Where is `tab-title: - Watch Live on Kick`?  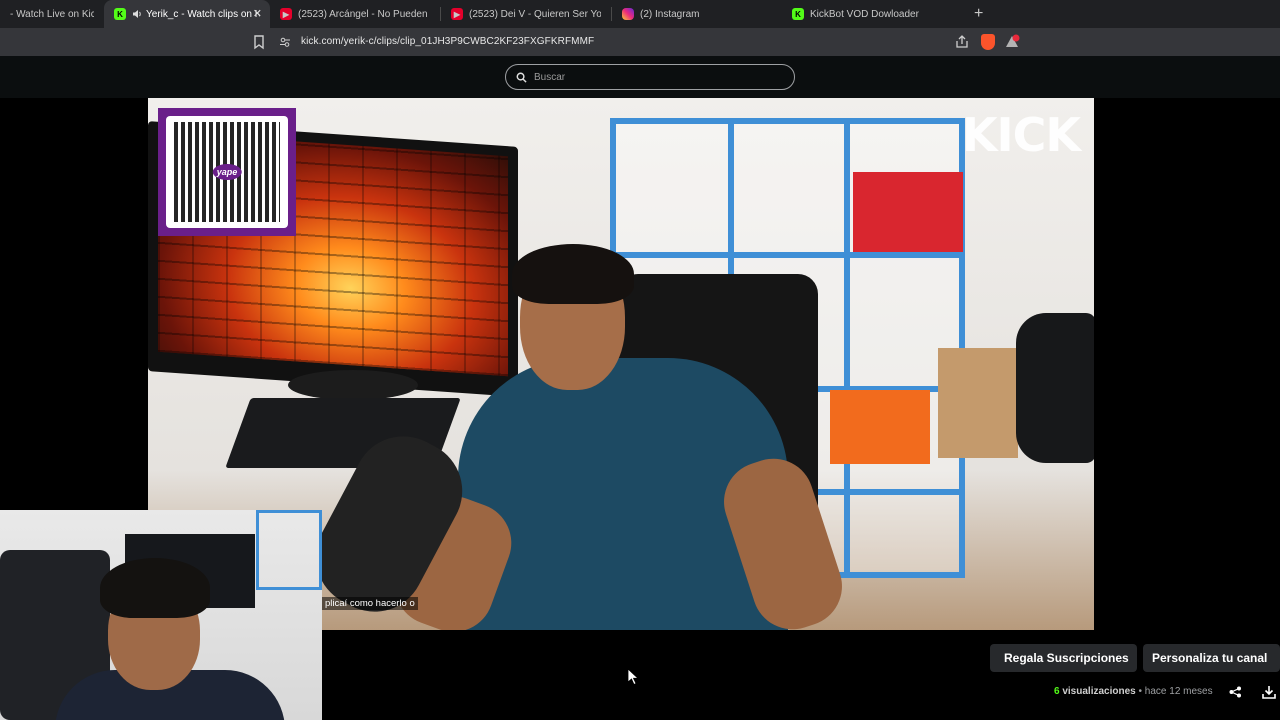
tab-title: - Watch Live on Kick is located at coordinates (52, 14).